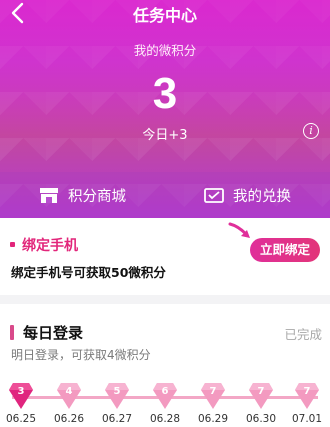 This screenshot has width=330, height=427. What do you see at coordinates (214, 195) in the screenshot?
I see `ticket-icon` at bounding box center [214, 195].